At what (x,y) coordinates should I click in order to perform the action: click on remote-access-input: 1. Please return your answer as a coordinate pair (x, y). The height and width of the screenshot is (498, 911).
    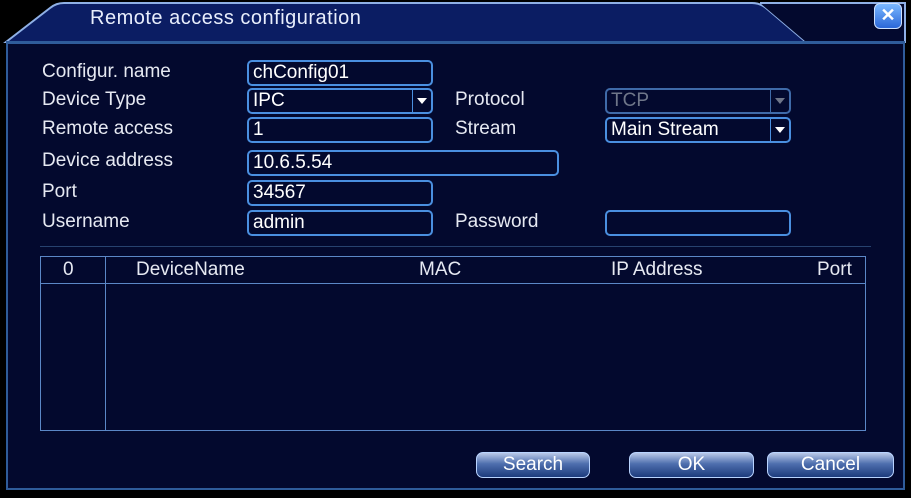
    Looking at the image, I should click on (340, 130).